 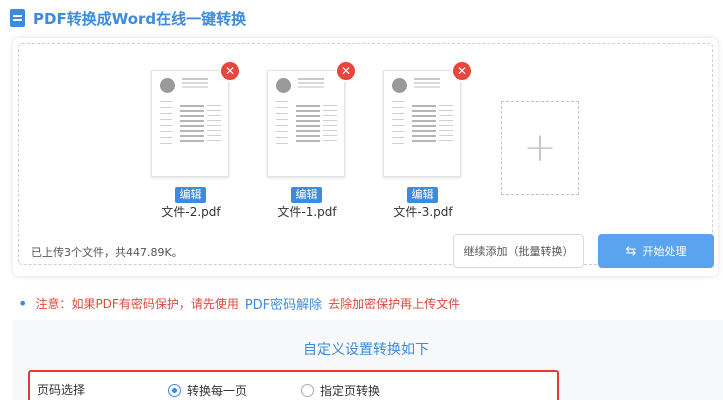 I want to click on plus-icon: +, so click(x=540, y=148).